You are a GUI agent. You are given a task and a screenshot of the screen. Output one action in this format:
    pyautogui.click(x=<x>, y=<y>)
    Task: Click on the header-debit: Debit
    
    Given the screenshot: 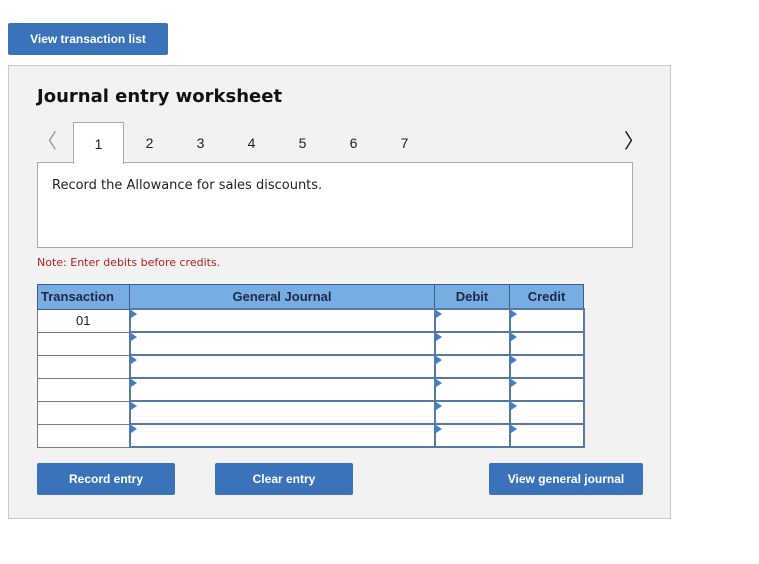 What is the action you would take?
    pyautogui.click(x=472, y=297)
    